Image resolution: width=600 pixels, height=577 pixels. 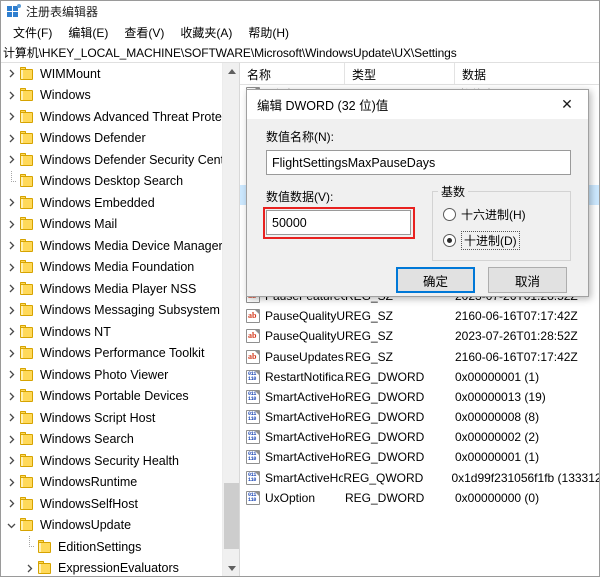 What do you see at coordinates (111, 96) in the screenshot?
I see `tree-item-windows: Windows` at bounding box center [111, 96].